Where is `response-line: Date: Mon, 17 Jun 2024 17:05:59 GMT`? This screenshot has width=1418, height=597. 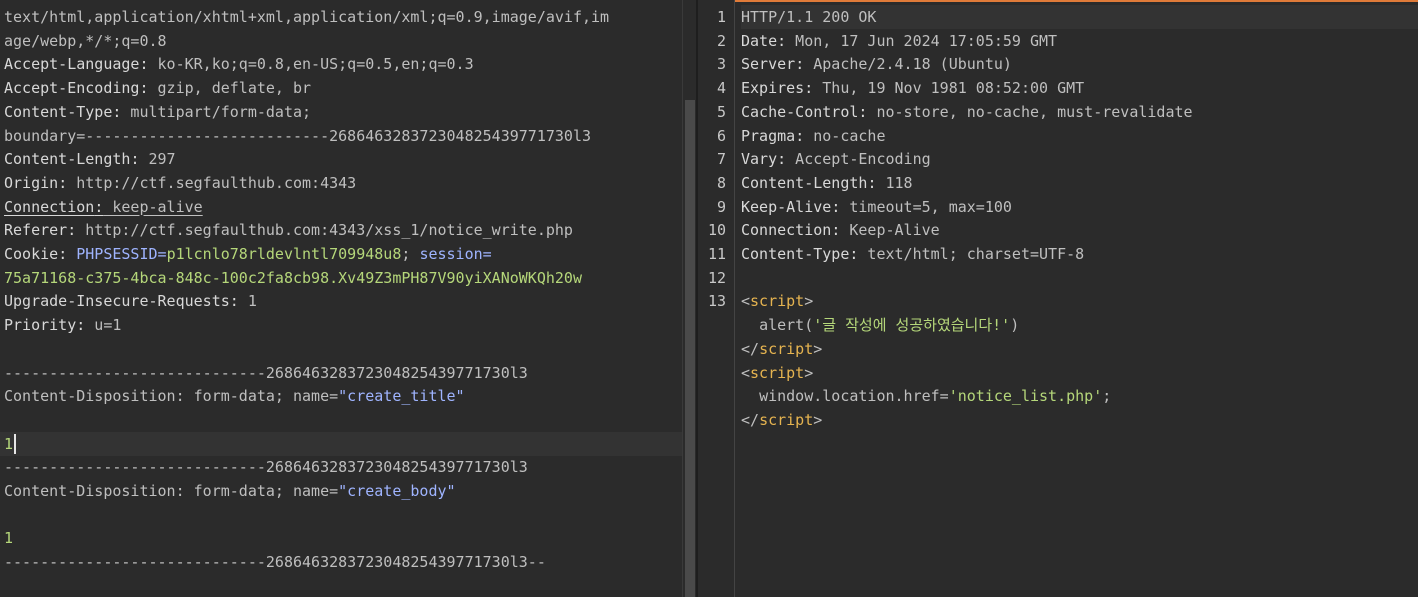 response-line: Date: Mon, 17 Jun 2024 17:05:59 GMT is located at coordinates (1079, 41).